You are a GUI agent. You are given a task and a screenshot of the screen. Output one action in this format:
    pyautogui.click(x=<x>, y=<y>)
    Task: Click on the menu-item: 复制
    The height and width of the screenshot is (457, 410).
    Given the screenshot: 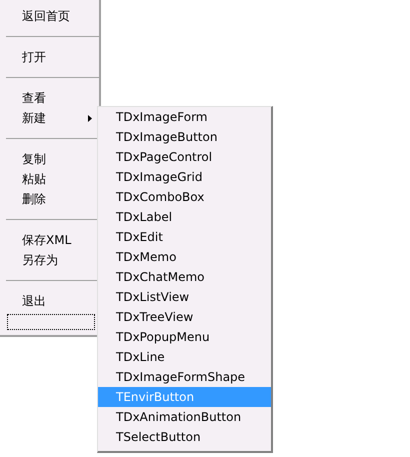 What is the action you would take?
    pyautogui.click(x=49, y=159)
    